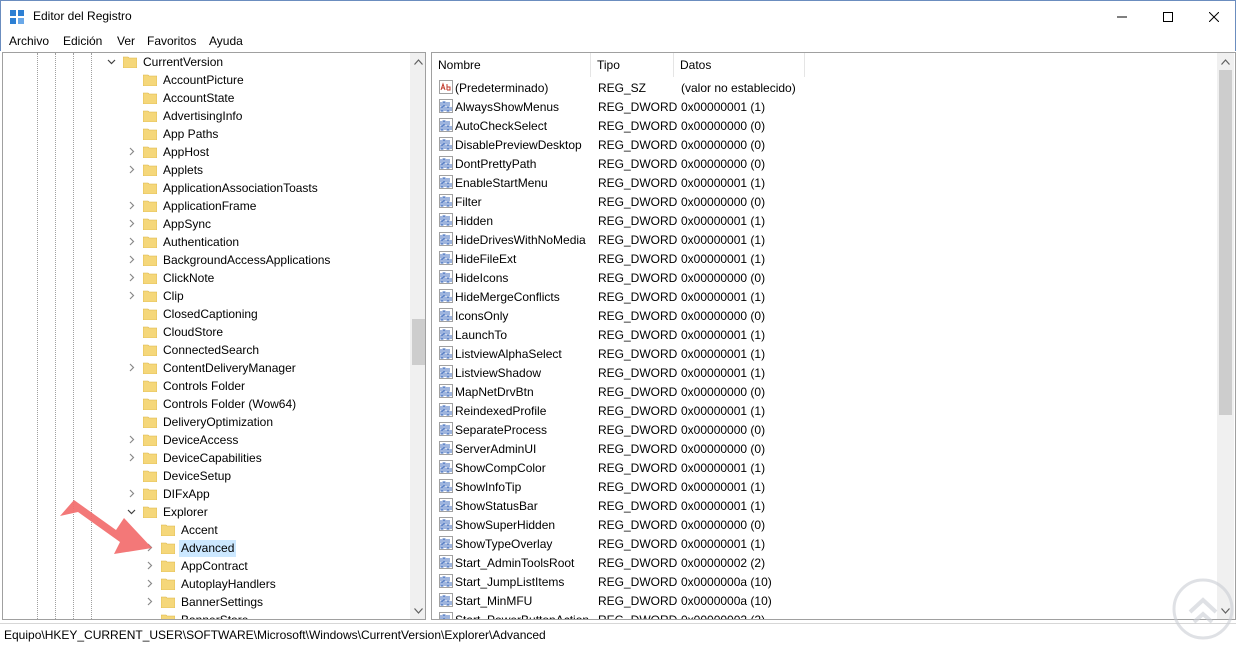 Image resolution: width=1236 pixels, height=645 pixels. Describe the element at coordinates (206, 152) in the screenshot. I see `tree-item: AppHost` at that location.